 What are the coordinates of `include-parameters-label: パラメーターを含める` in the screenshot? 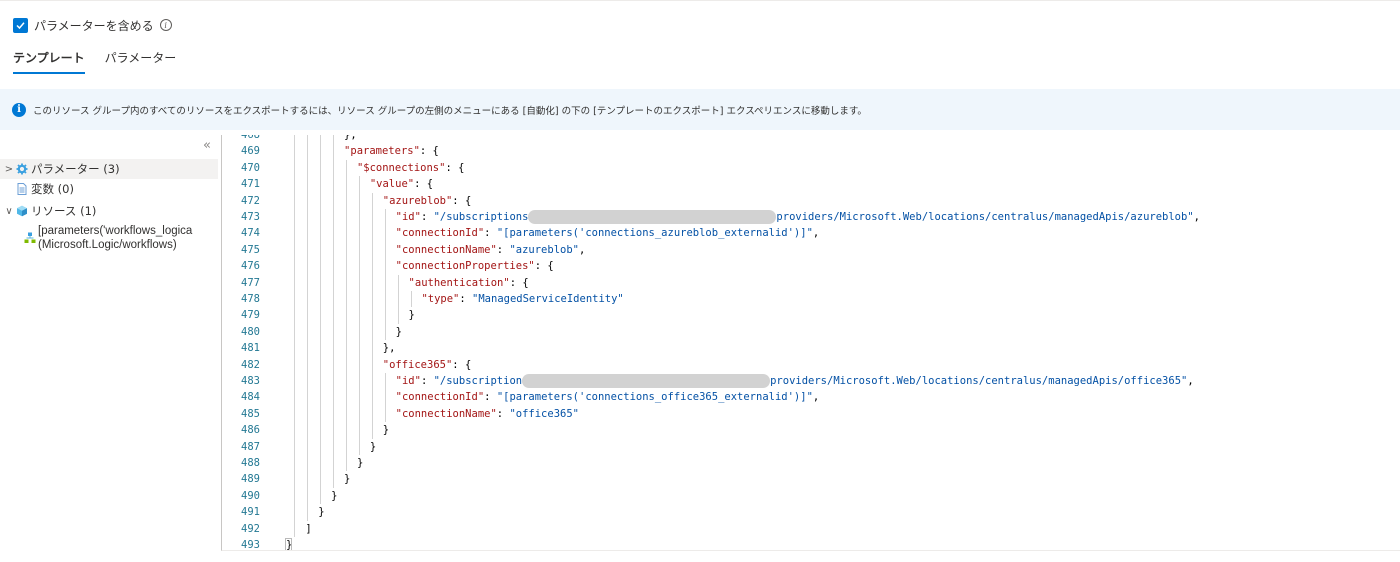 It's located at (94, 25).